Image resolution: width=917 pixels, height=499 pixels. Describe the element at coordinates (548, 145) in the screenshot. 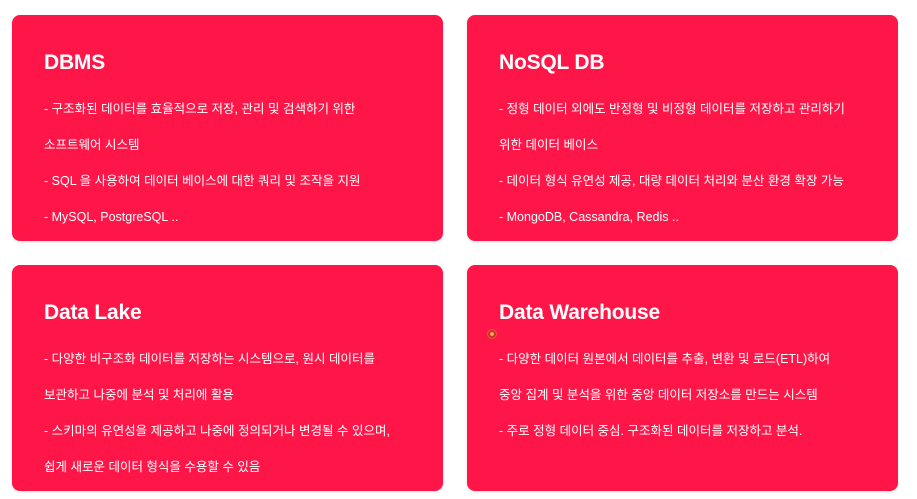

I see `card-line: 위한 데이터 베이스` at that location.